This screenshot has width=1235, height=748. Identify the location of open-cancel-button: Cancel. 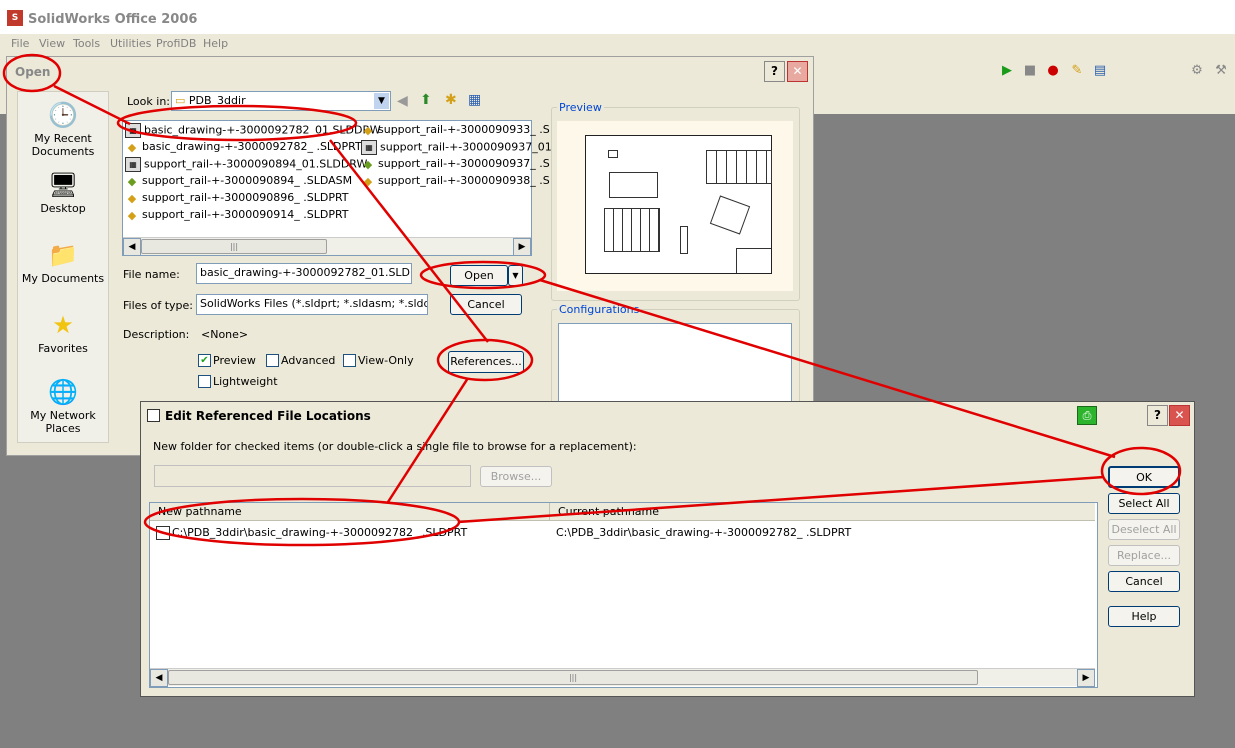
(486, 304).